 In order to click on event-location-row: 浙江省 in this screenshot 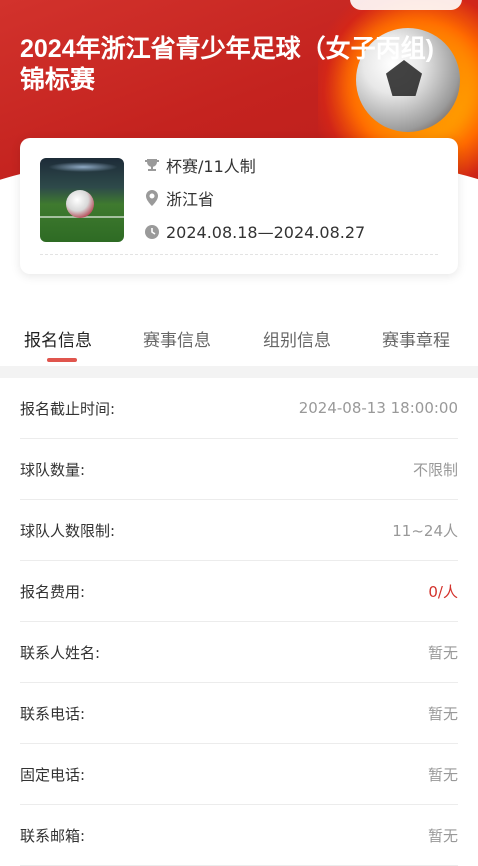, I will do `click(179, 198)`.